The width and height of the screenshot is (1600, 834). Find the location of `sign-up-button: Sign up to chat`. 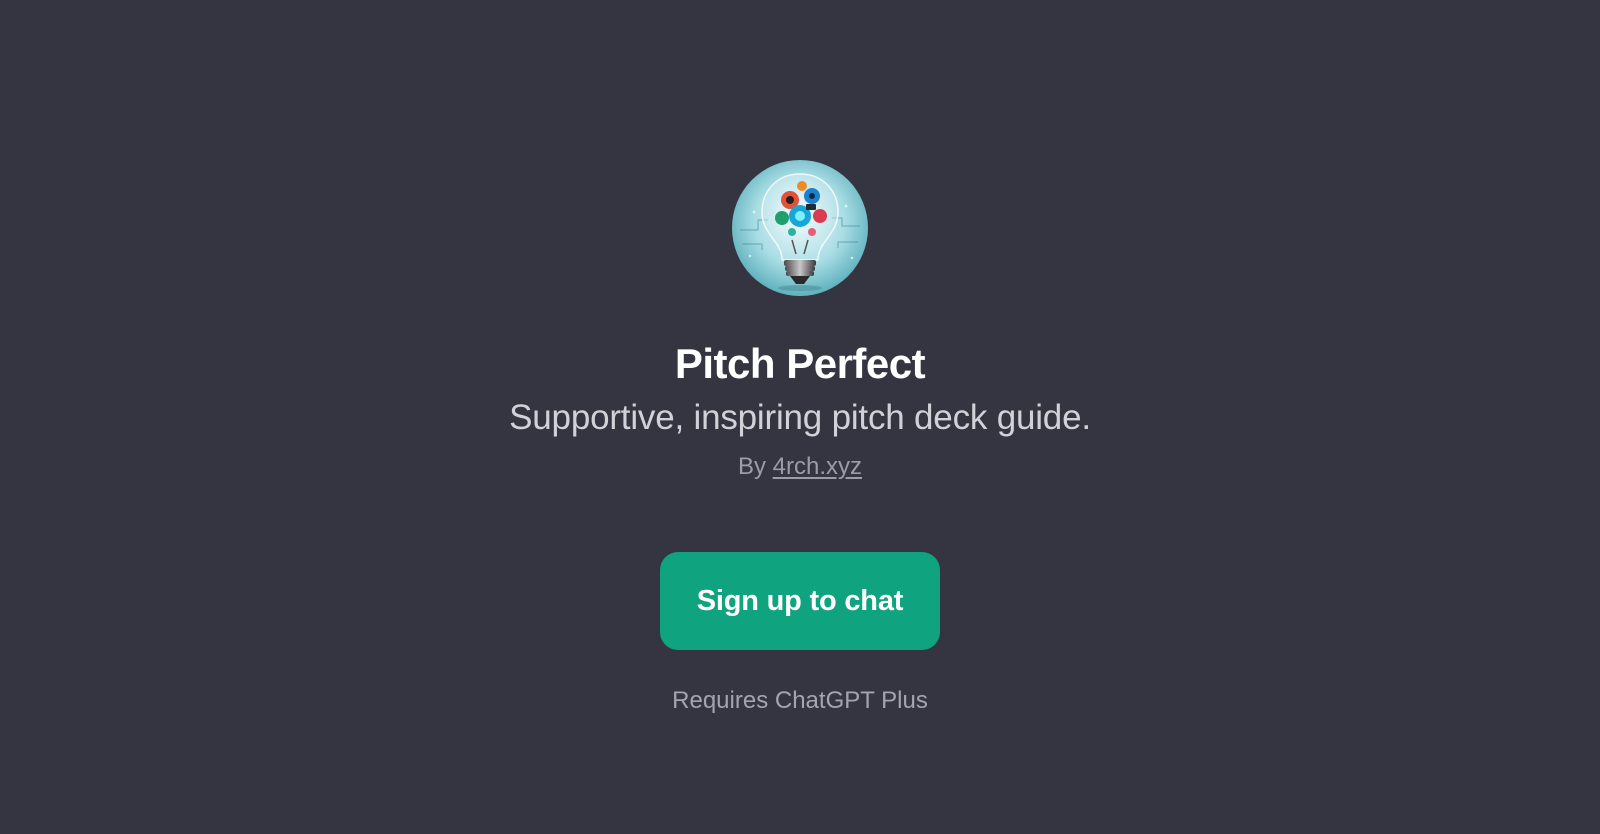

sign-up-button: Sign up to chat is located at coordinates (800, 601).